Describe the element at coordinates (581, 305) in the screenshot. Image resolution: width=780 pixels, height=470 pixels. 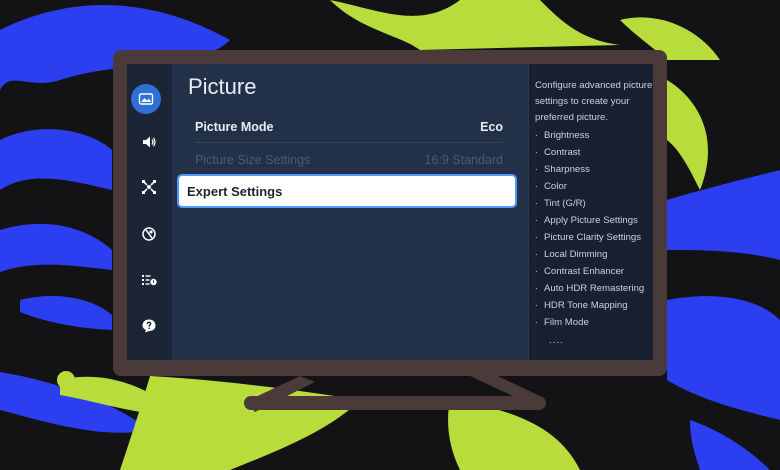
I see `list-item: · HDR Tone Mapping` at that location.